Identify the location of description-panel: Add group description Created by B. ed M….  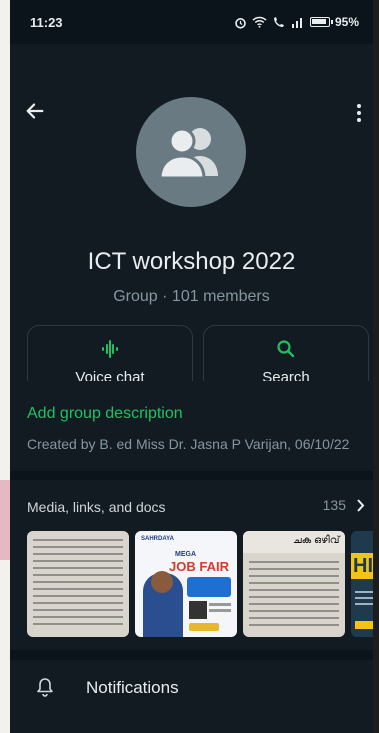
(191, 426).